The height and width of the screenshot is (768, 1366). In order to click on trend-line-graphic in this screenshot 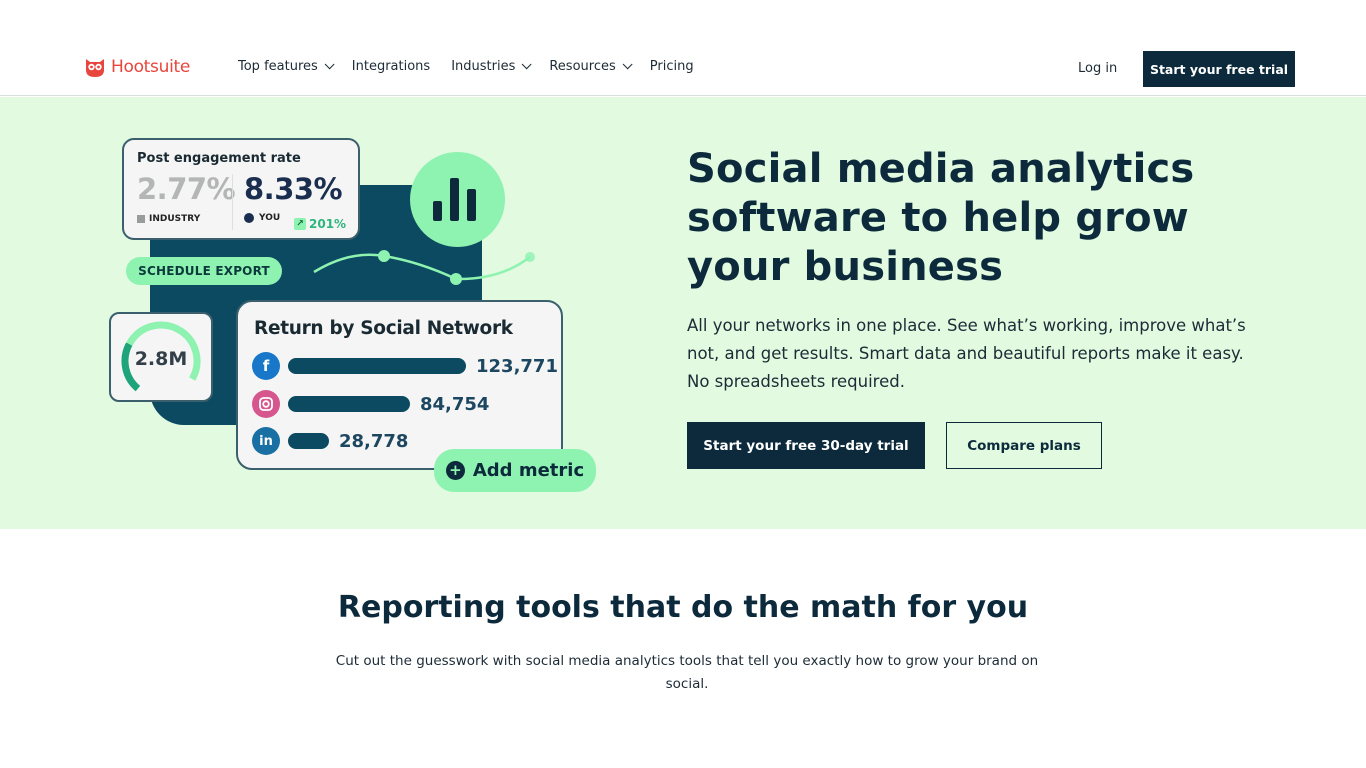, I will do `click(424, 267)`.